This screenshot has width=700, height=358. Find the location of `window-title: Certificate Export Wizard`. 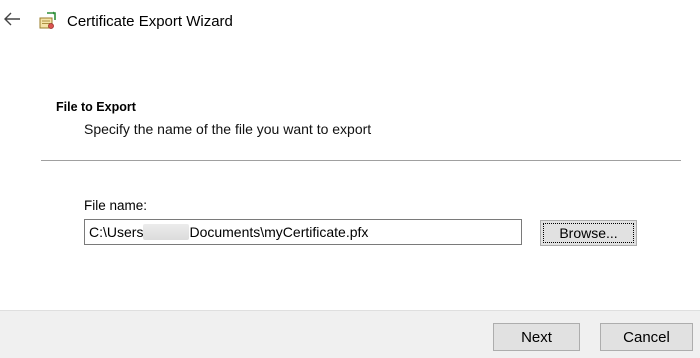

window-title: Certificate Export Wizard is located at coordinates (150, 21).